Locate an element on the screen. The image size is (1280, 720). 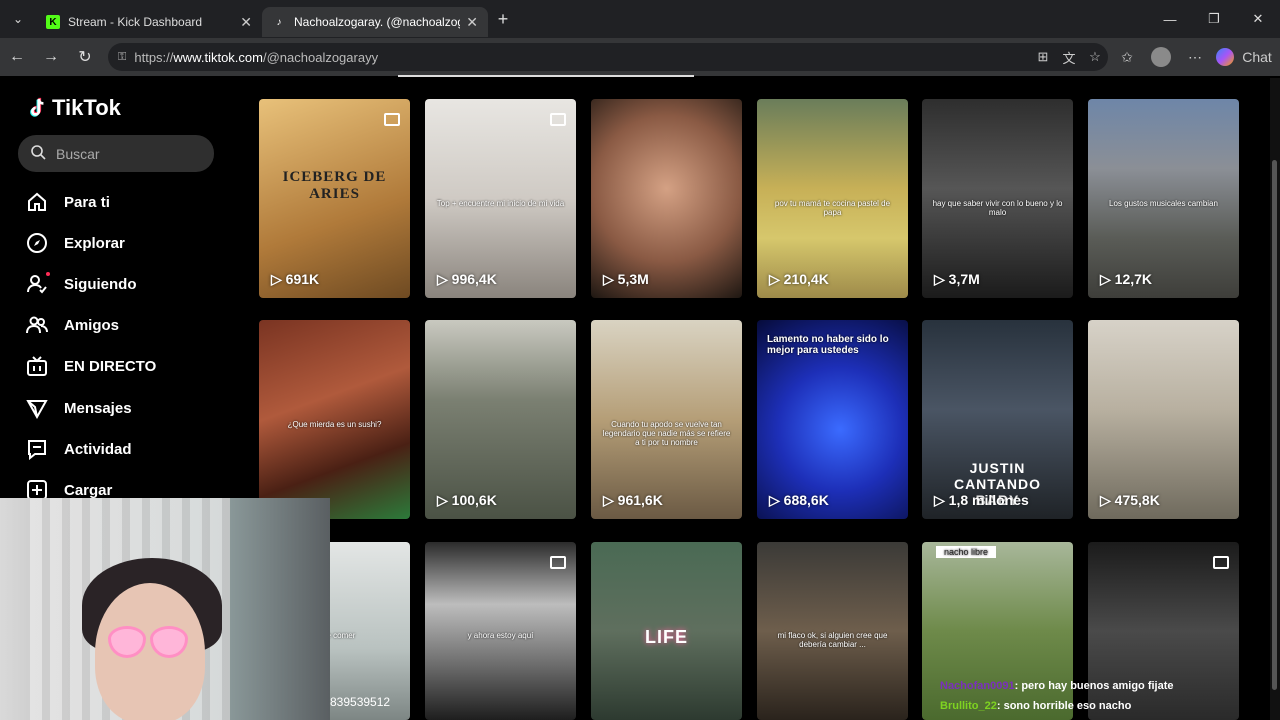
view-count-value: 210,4K is located at coordinates (806, 279).